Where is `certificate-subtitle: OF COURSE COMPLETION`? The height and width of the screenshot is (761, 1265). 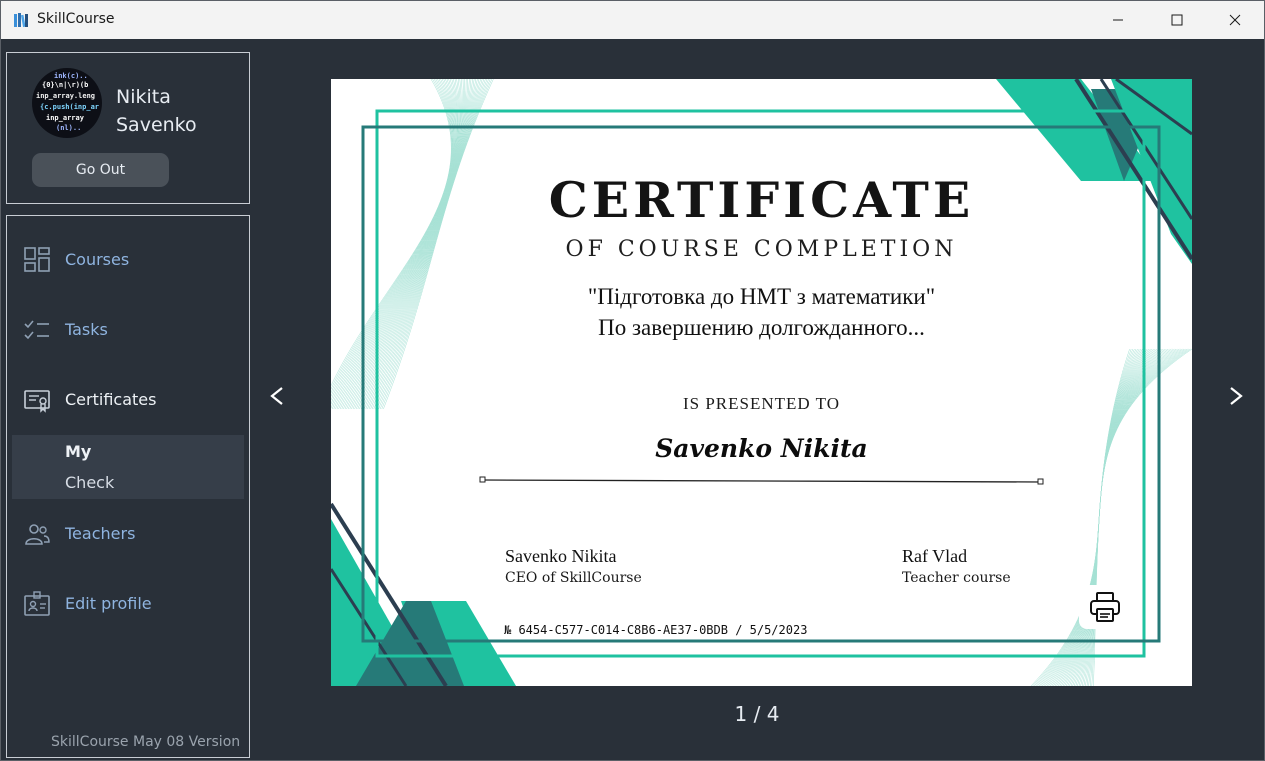 certificate-subtitle: OF COURSE COMPLETION is located at coordinates (761, 249).